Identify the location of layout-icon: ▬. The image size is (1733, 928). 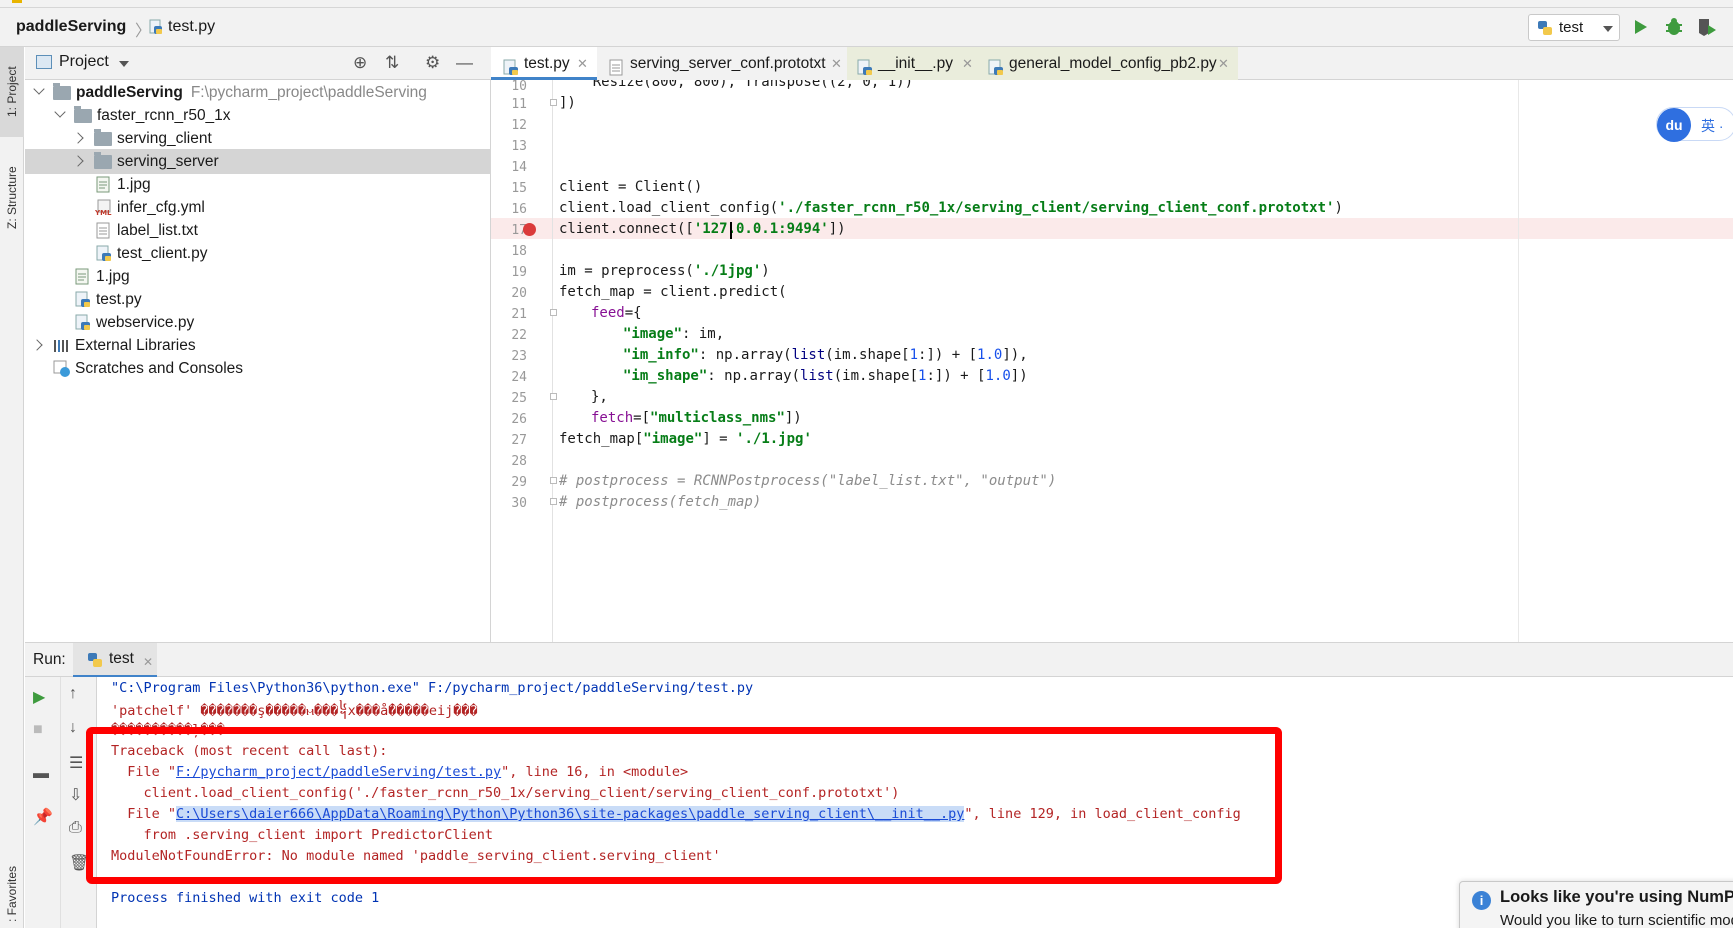
(41, 774).